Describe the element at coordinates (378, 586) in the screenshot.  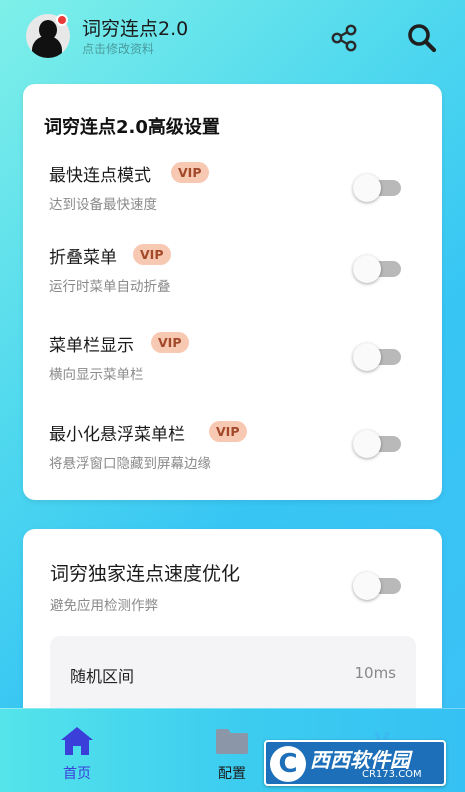
I see `speed-optimization-toggle` at that location.